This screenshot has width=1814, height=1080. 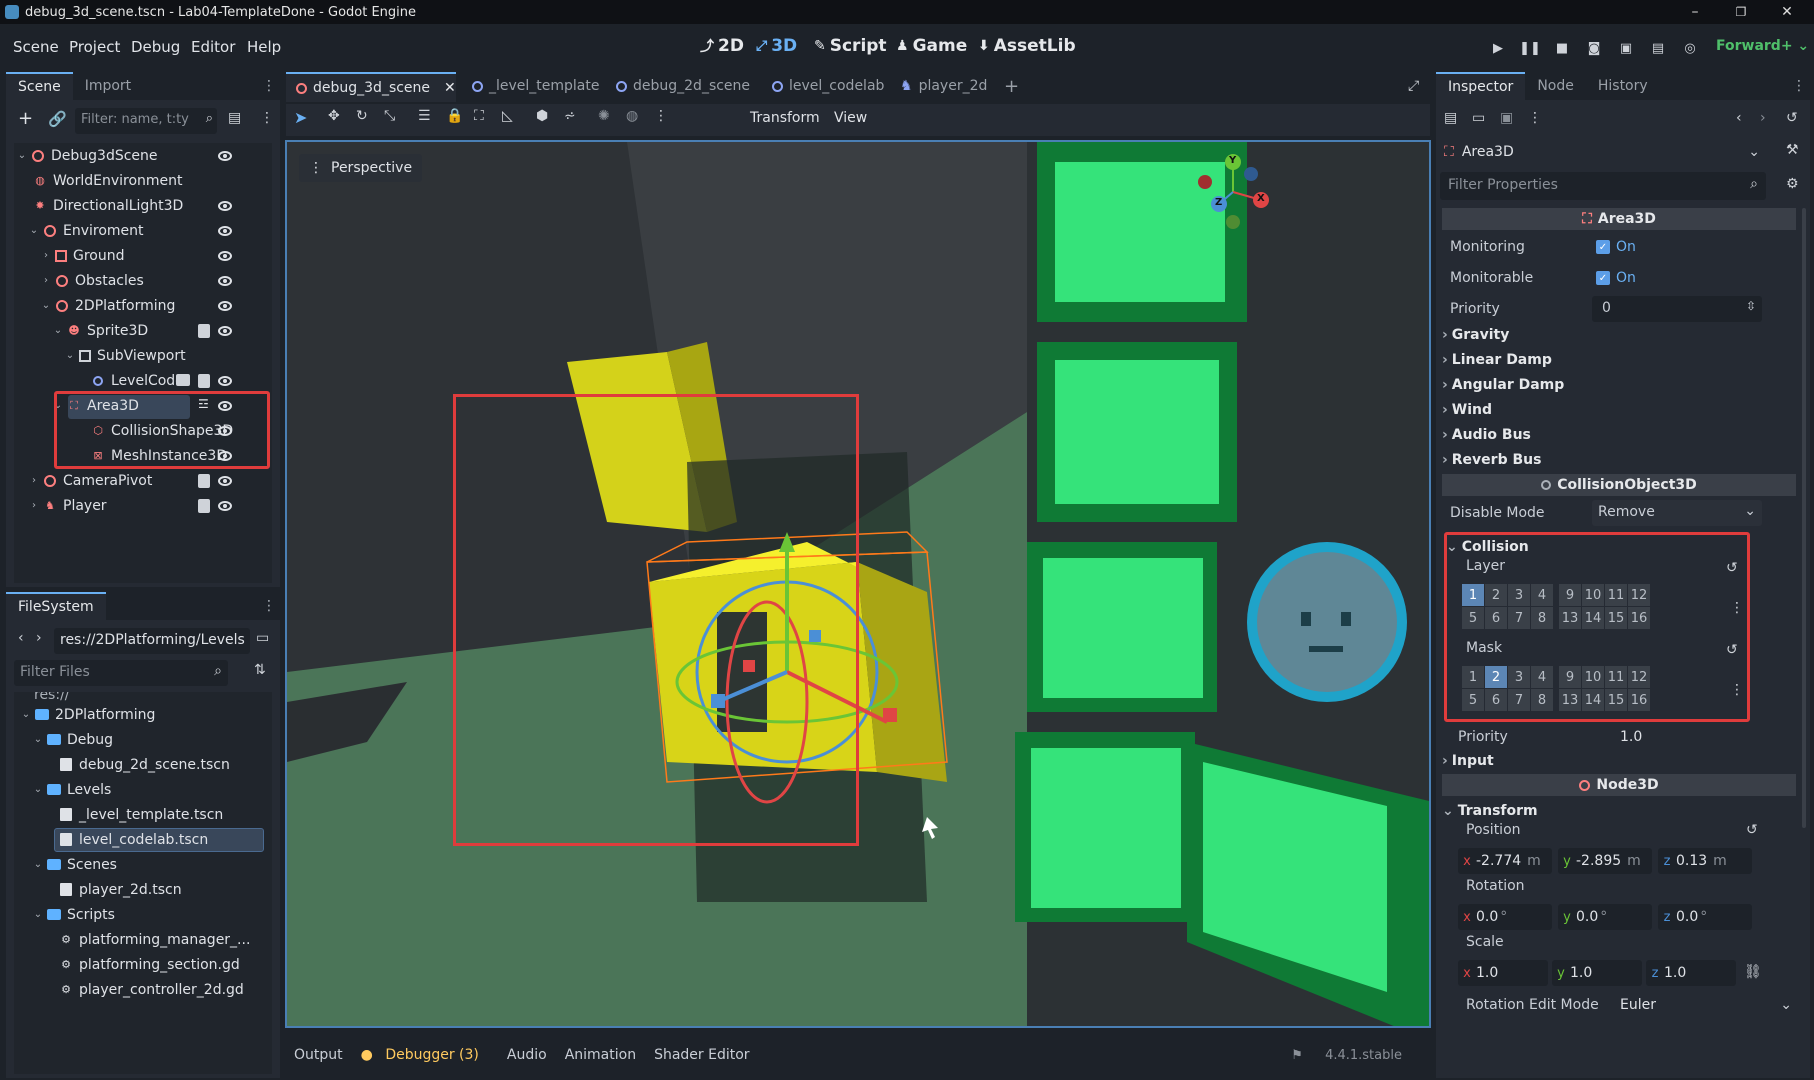 I want to click on collision-mask-grid: 1 2 3 4 9 10 11 12 5 6 7 8 13 14 15 16, so click(x=1556, y=688).